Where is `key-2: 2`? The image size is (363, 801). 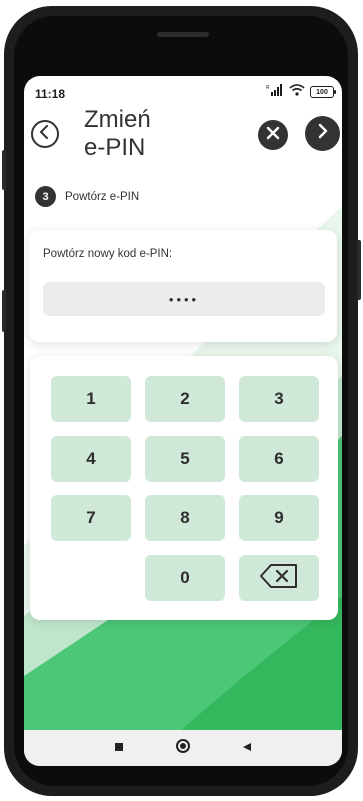
key-2: 2 is located at coordinates (185, 399).